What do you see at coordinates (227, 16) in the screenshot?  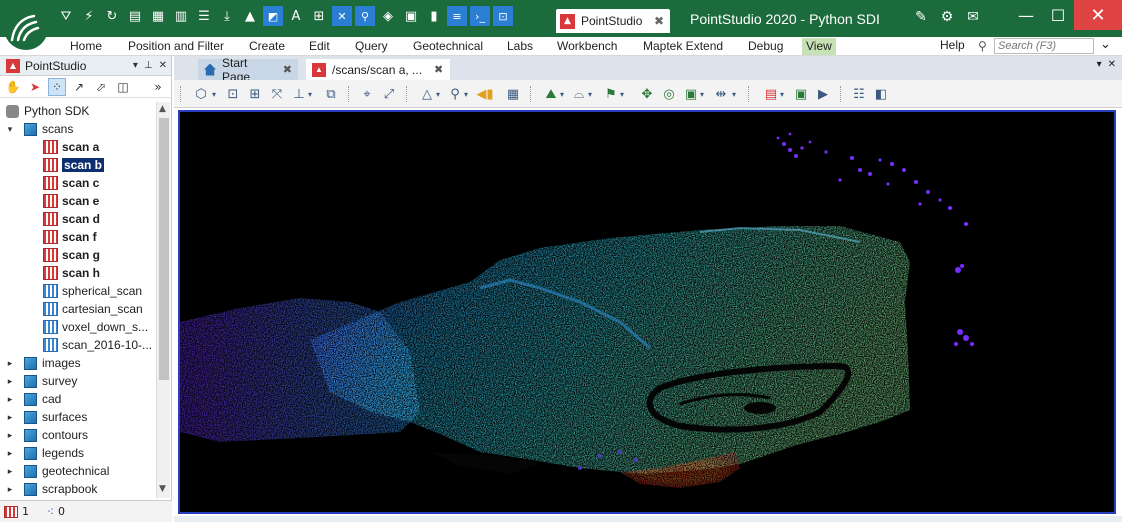 I see `download-icon: ⤓` at bounding box center [227, 16].